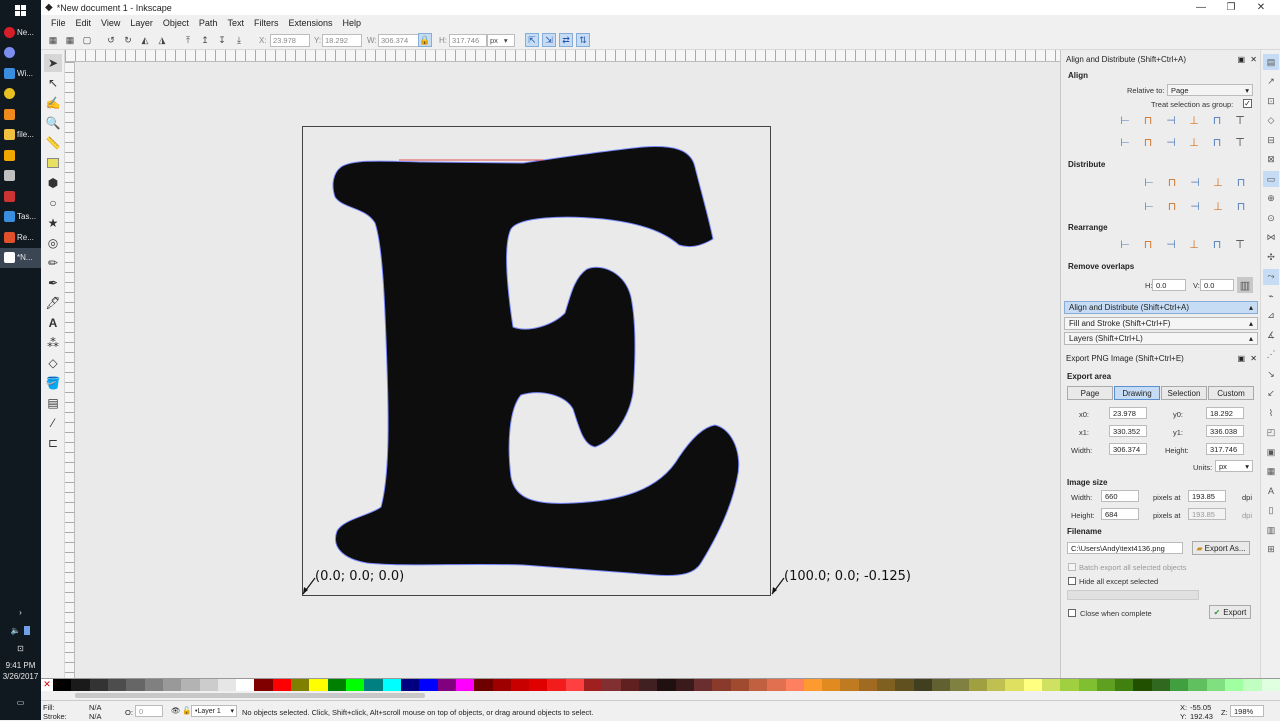  What do you see at coordinates (660, 684) in the screenshot?
I see `color-palette: ✕` at bounding box center [660, 684].